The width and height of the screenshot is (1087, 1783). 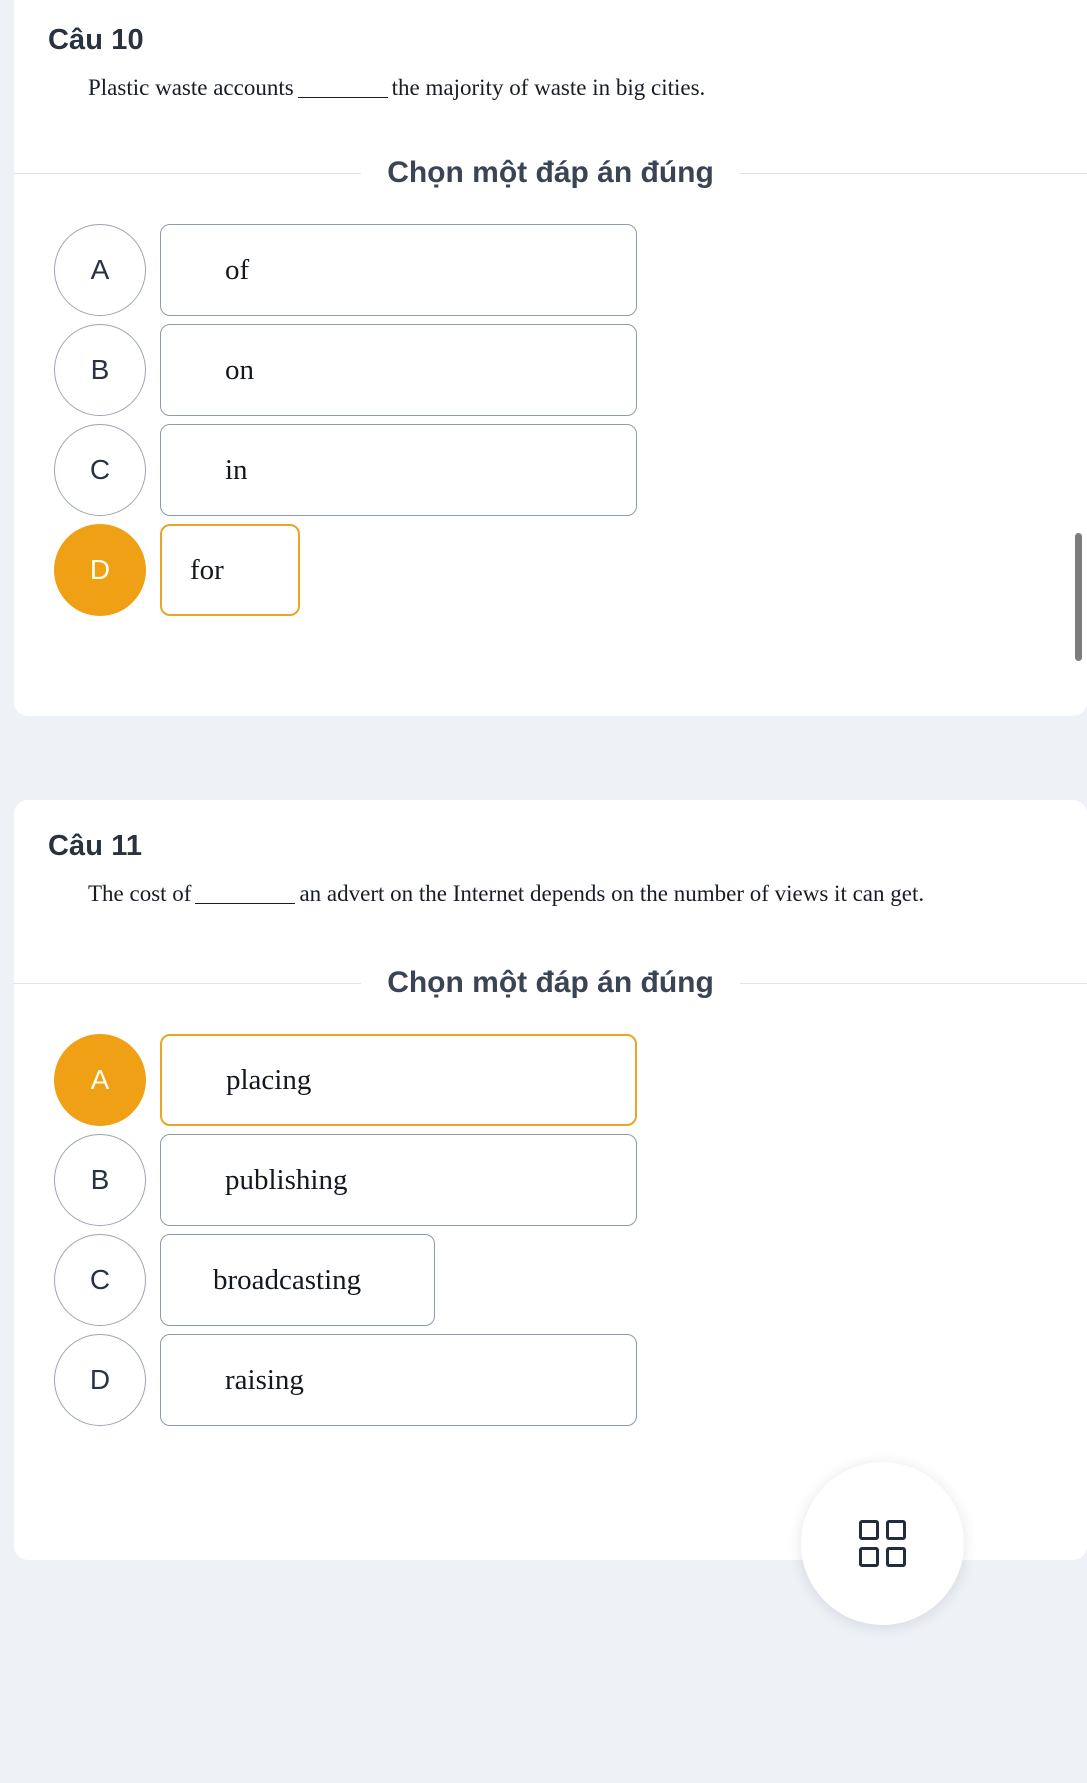 I want to click on option-row-d-11: D raising, so click(x=550, y=1380).